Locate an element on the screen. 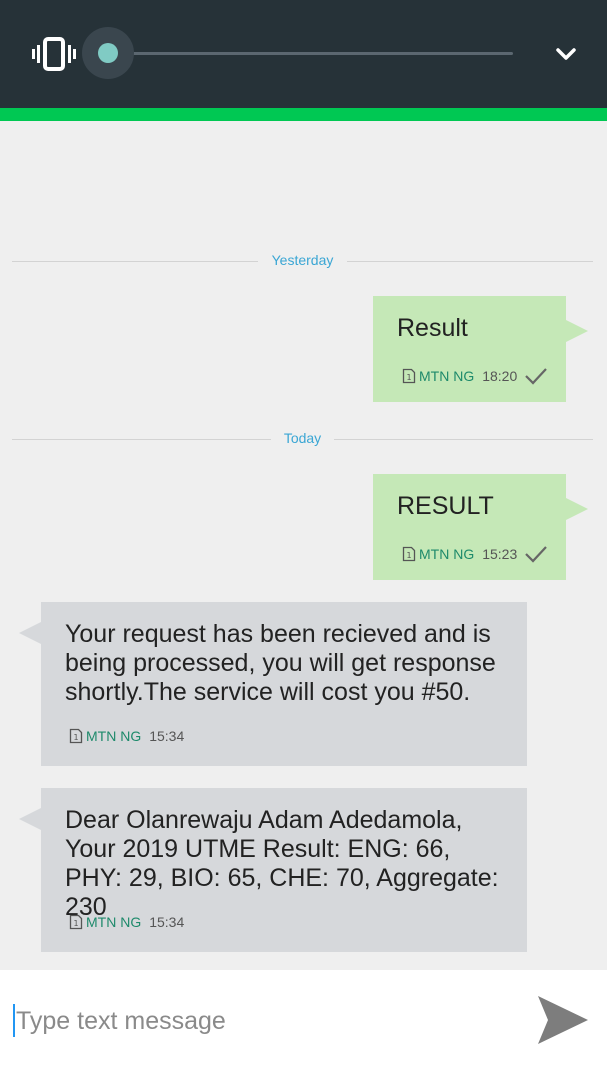  message-text: RESULT is located at coordinates (445, 506).